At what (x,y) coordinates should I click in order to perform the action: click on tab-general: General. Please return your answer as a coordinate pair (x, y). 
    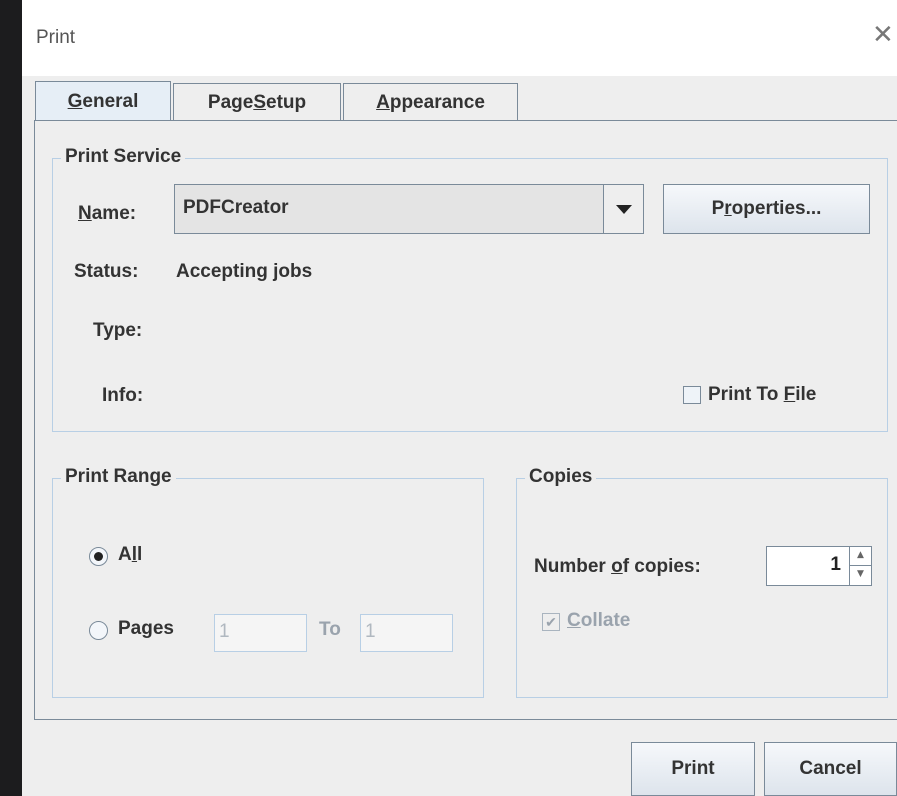
    Looking at the image, I should click on (103, 101).